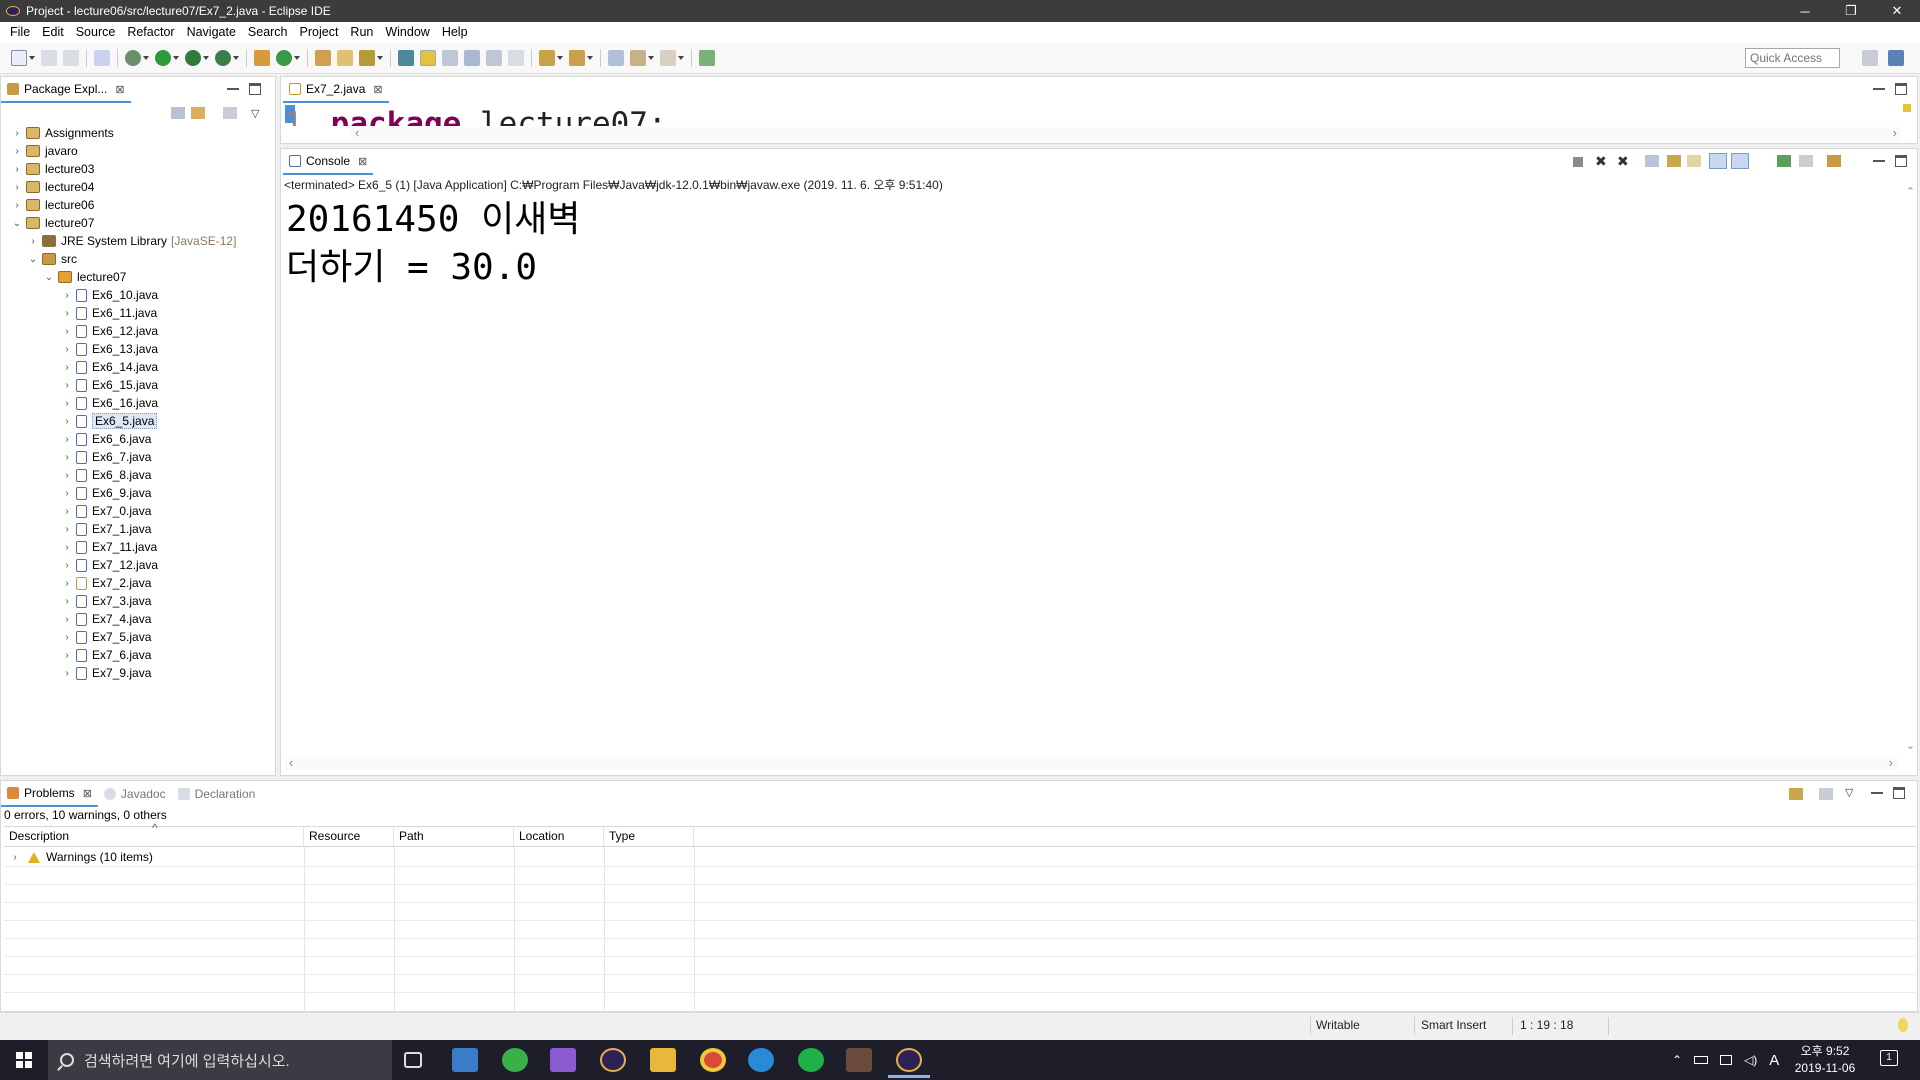  I want to click on tree-item: › lecture04, so click(53, 187).